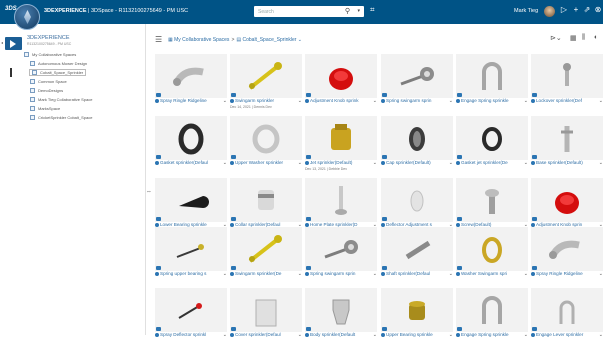 This screenshot has width=603, height=351. I want to click on part-title: Swingarm sprinkler, so click(261, 101).